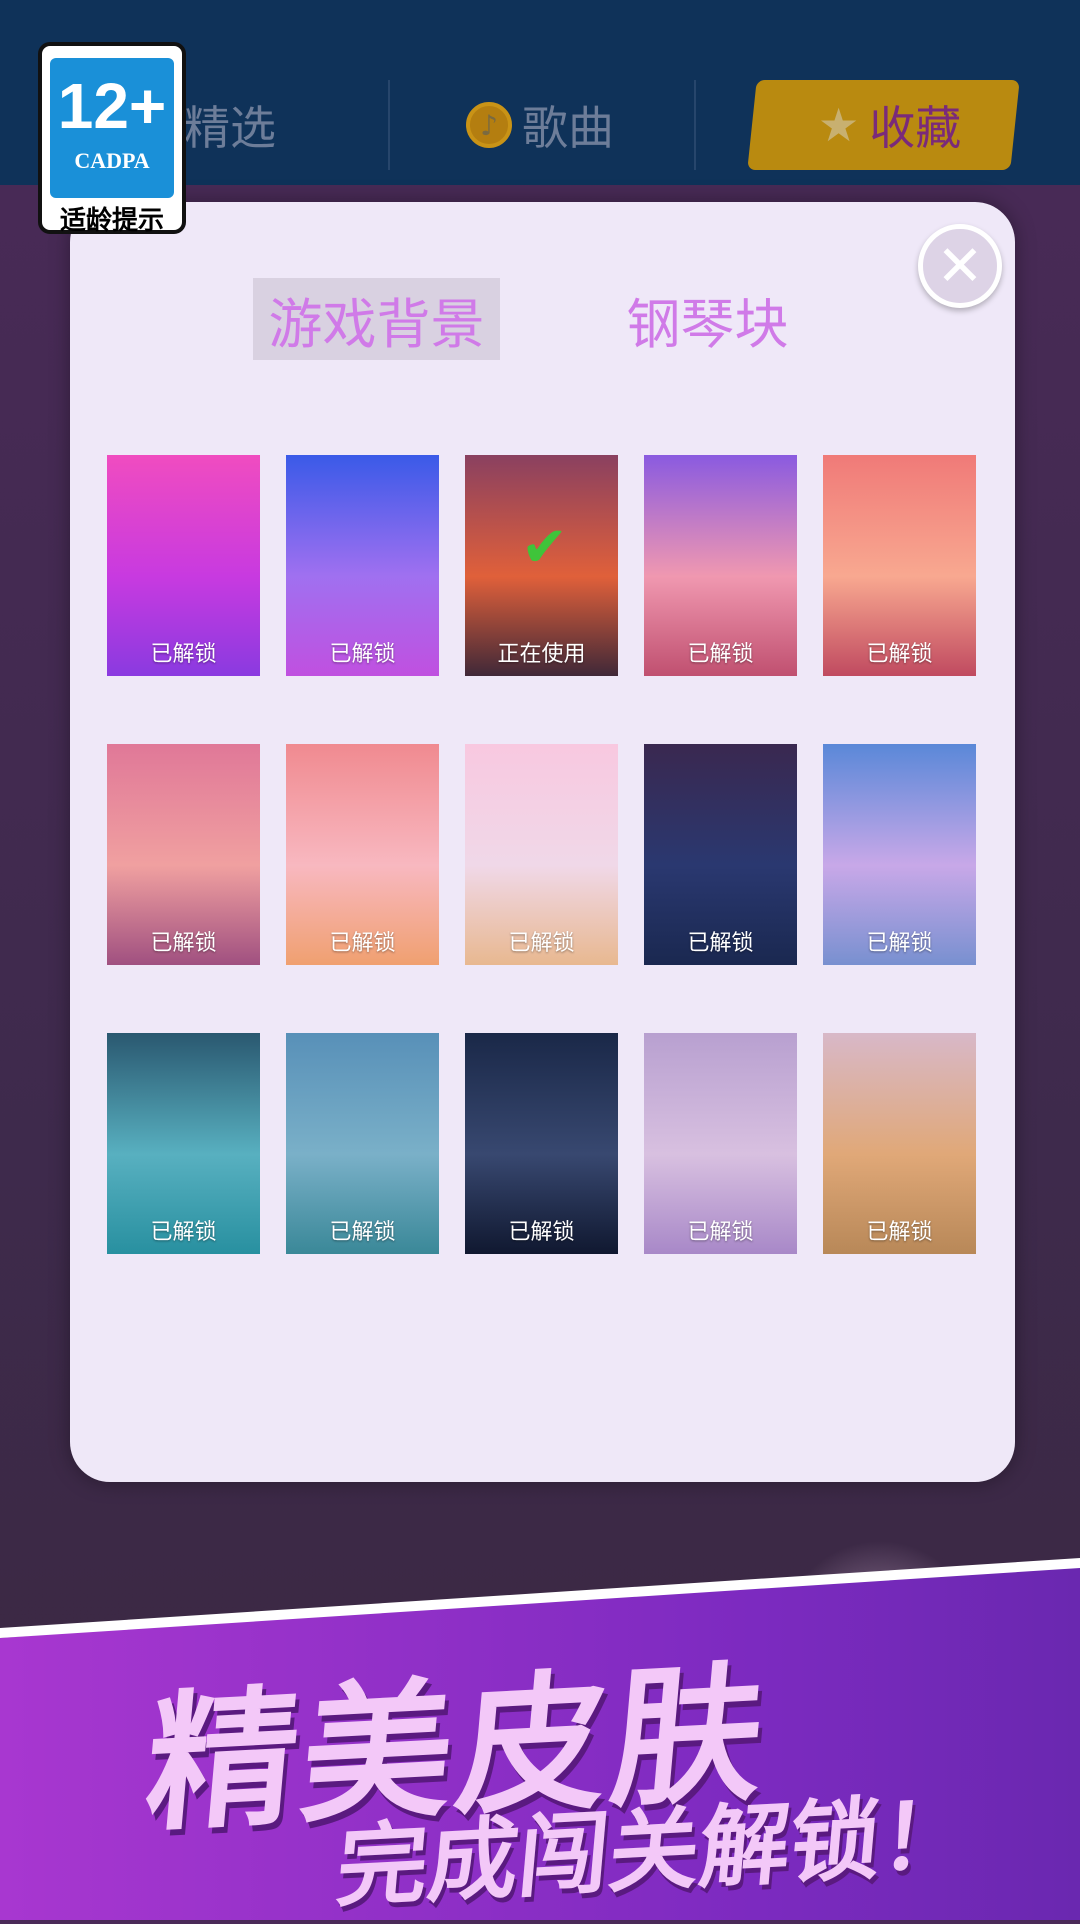  I want to click on tab-favorites: ★ 收藏, so click(889, 125).